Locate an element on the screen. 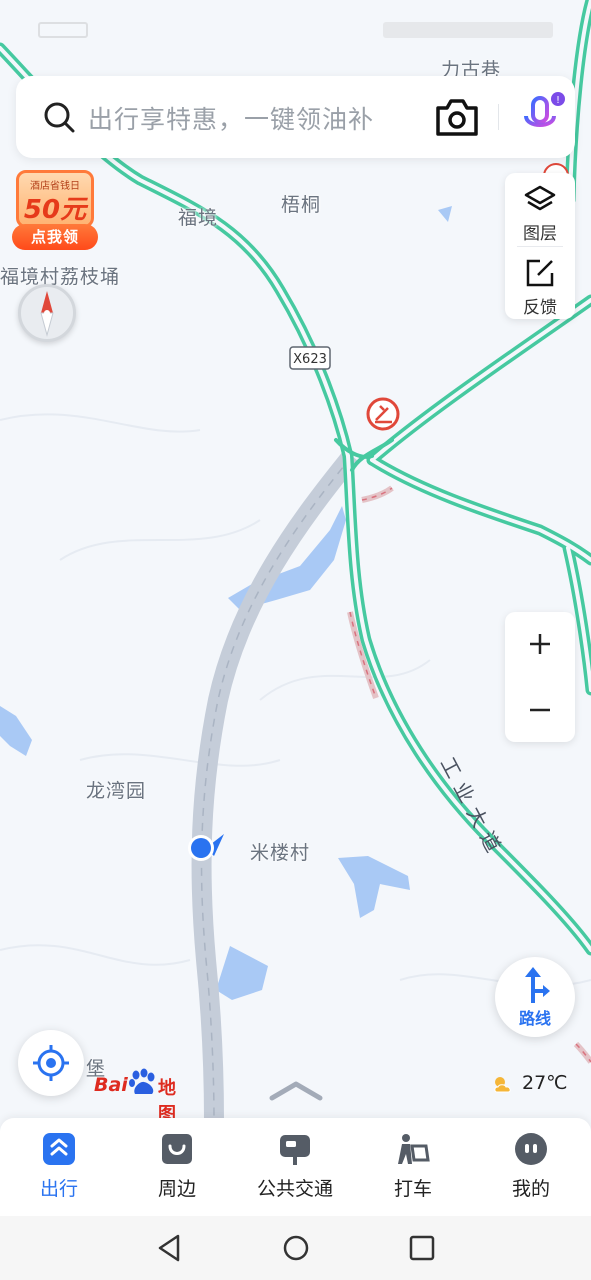 The width and height of the screenshot is (591, 1280). tab-taxi: 打车 is located at coordinates (413, 1167).